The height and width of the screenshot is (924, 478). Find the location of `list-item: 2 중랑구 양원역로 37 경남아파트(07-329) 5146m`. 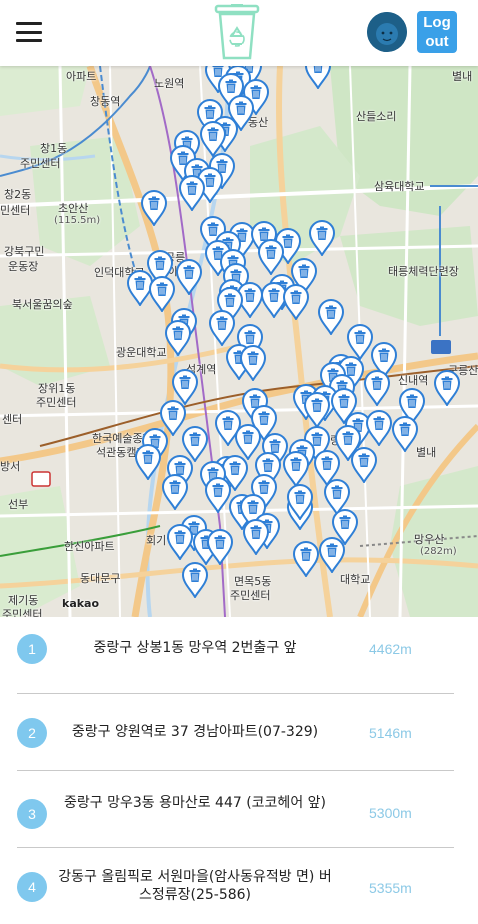

list-item: 2 중랑구 양원역로 37 경남아파트(07-329) 5146m is located at coordinates (235, 732).